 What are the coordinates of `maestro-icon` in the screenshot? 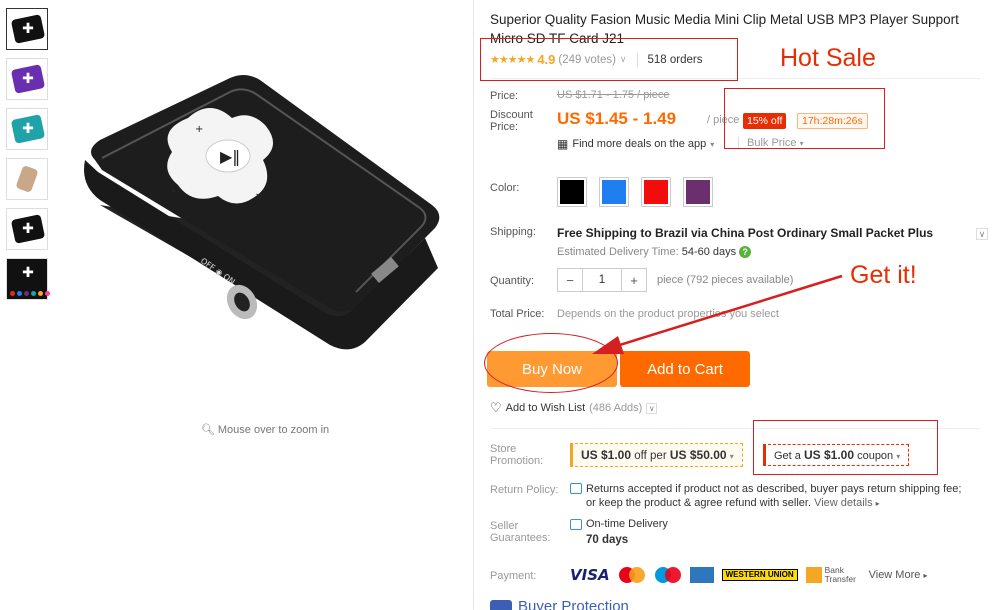 It's located at (668, 575).